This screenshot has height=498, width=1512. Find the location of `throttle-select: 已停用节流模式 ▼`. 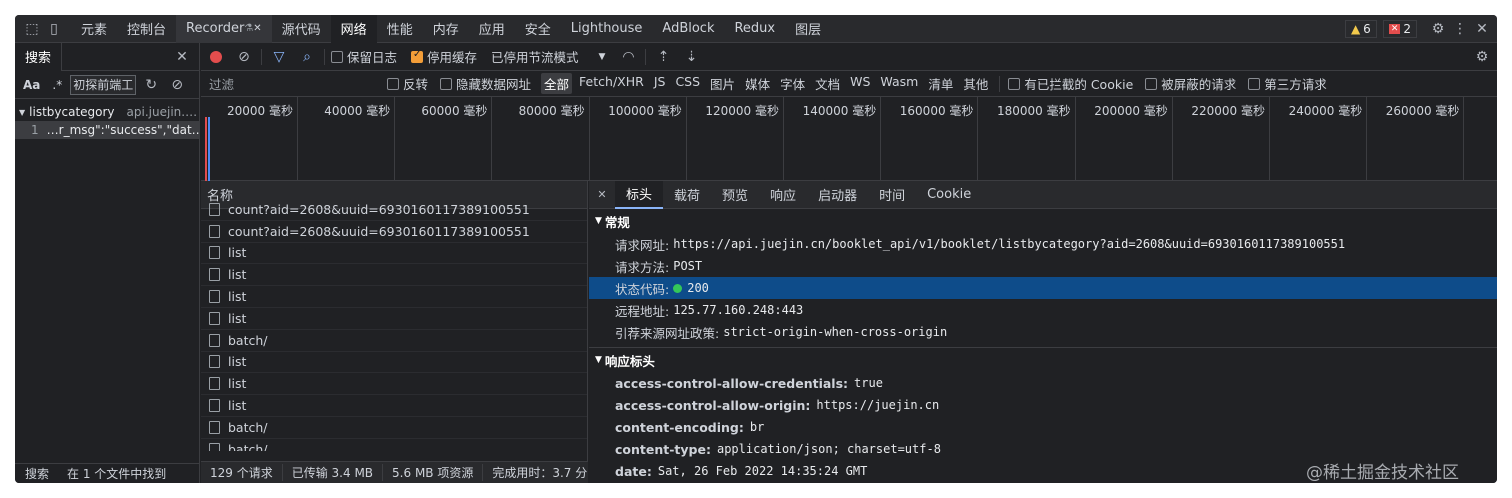

throttle-select: 已停用节流模式 ▼ is located at coordinates (548, 56).